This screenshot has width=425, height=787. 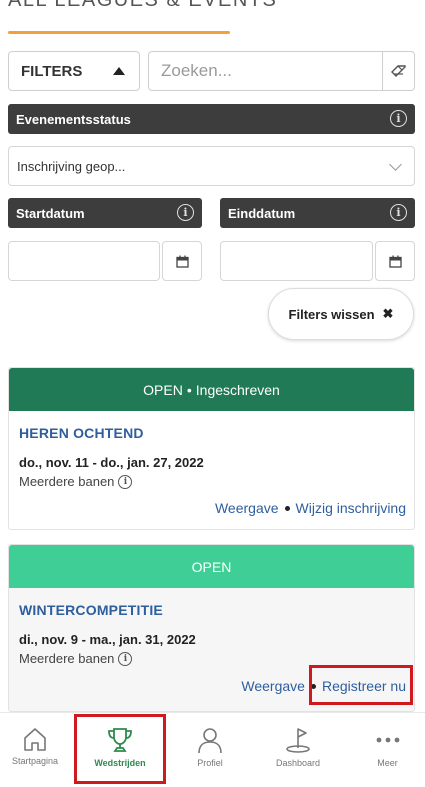 What do you see at coordinates (287, 508) in the screenshot?
I see `bullet` at bounding box center [287, 508].